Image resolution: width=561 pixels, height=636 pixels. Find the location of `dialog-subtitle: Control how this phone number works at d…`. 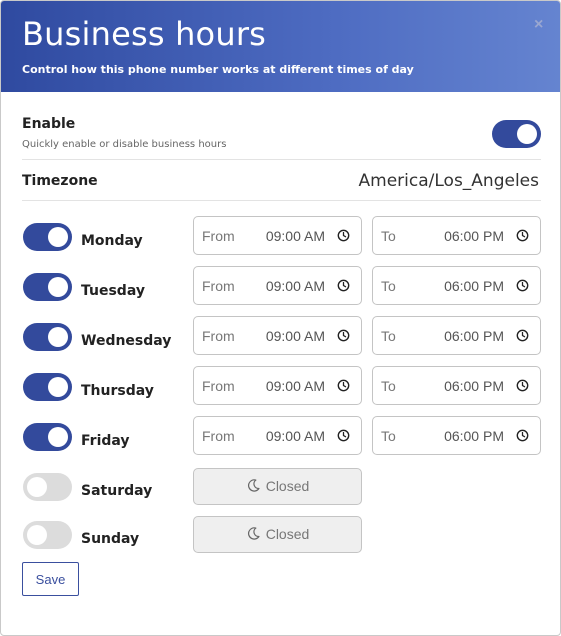

dialog-subtitle: Control how this phone number works at d… is located at coordinates (218, 69).